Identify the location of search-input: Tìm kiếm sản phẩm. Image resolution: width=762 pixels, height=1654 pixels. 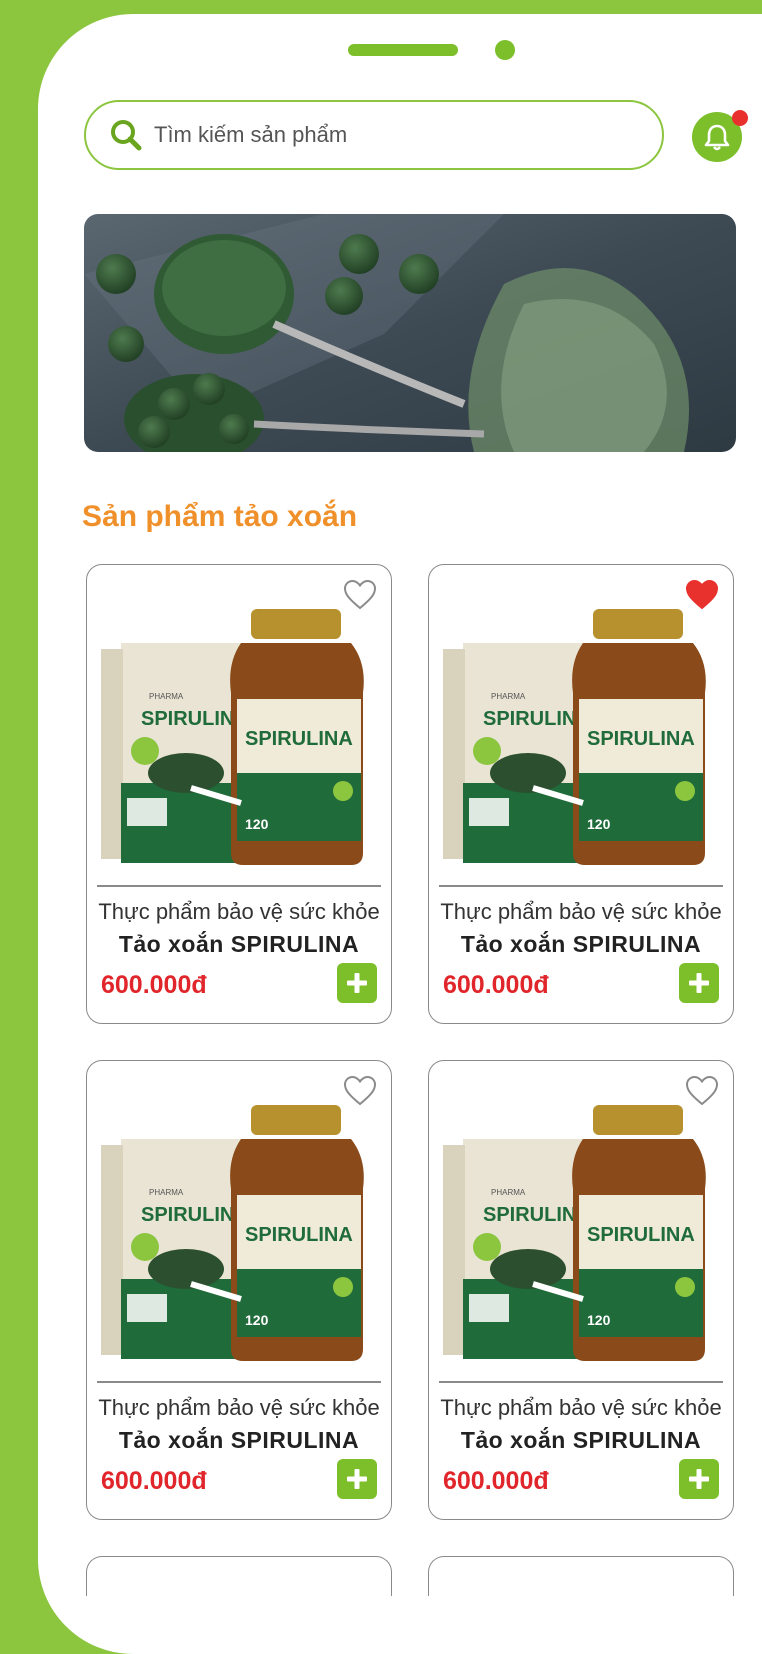
(374, 135).